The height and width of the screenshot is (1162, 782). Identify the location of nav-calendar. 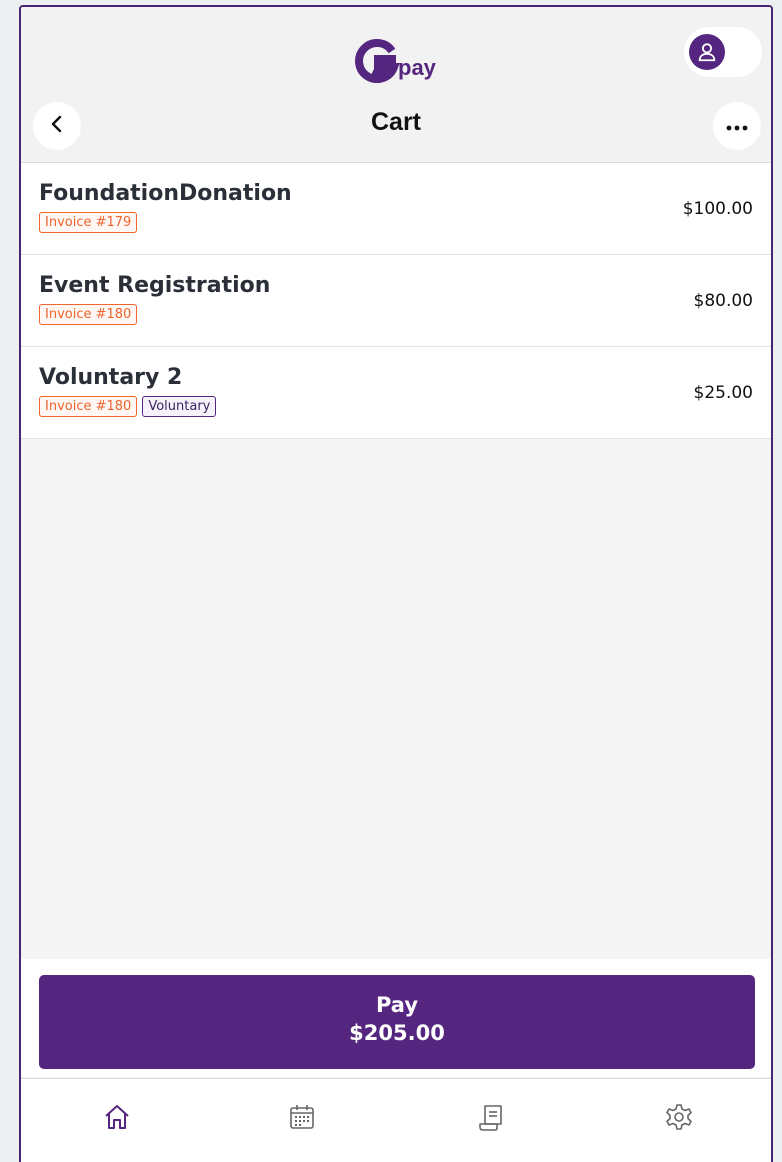
(302, 1119).